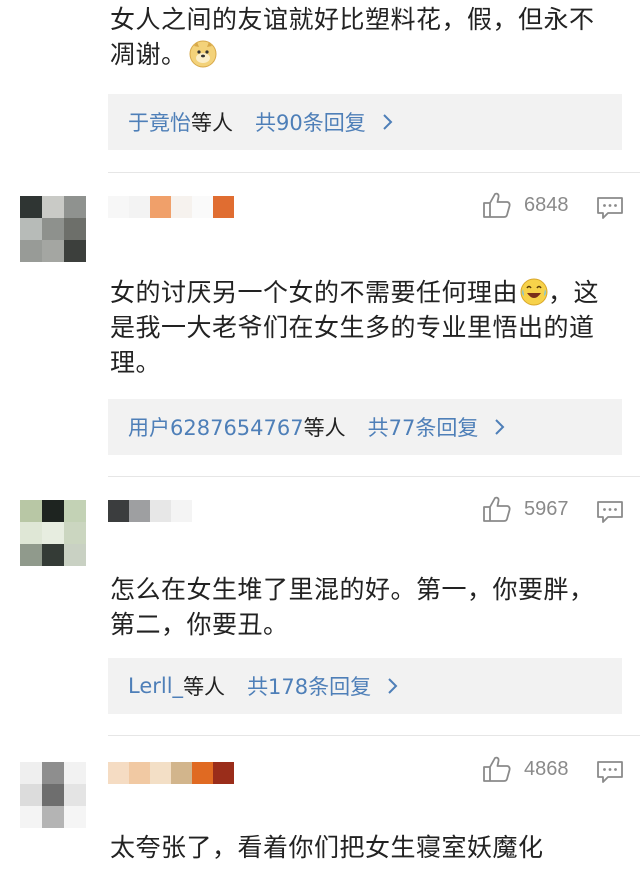  What do you see at coordinates (310, 122) in the screenshot?
I see `reply-count: 共90条回复` at bounding box center [310, 122].